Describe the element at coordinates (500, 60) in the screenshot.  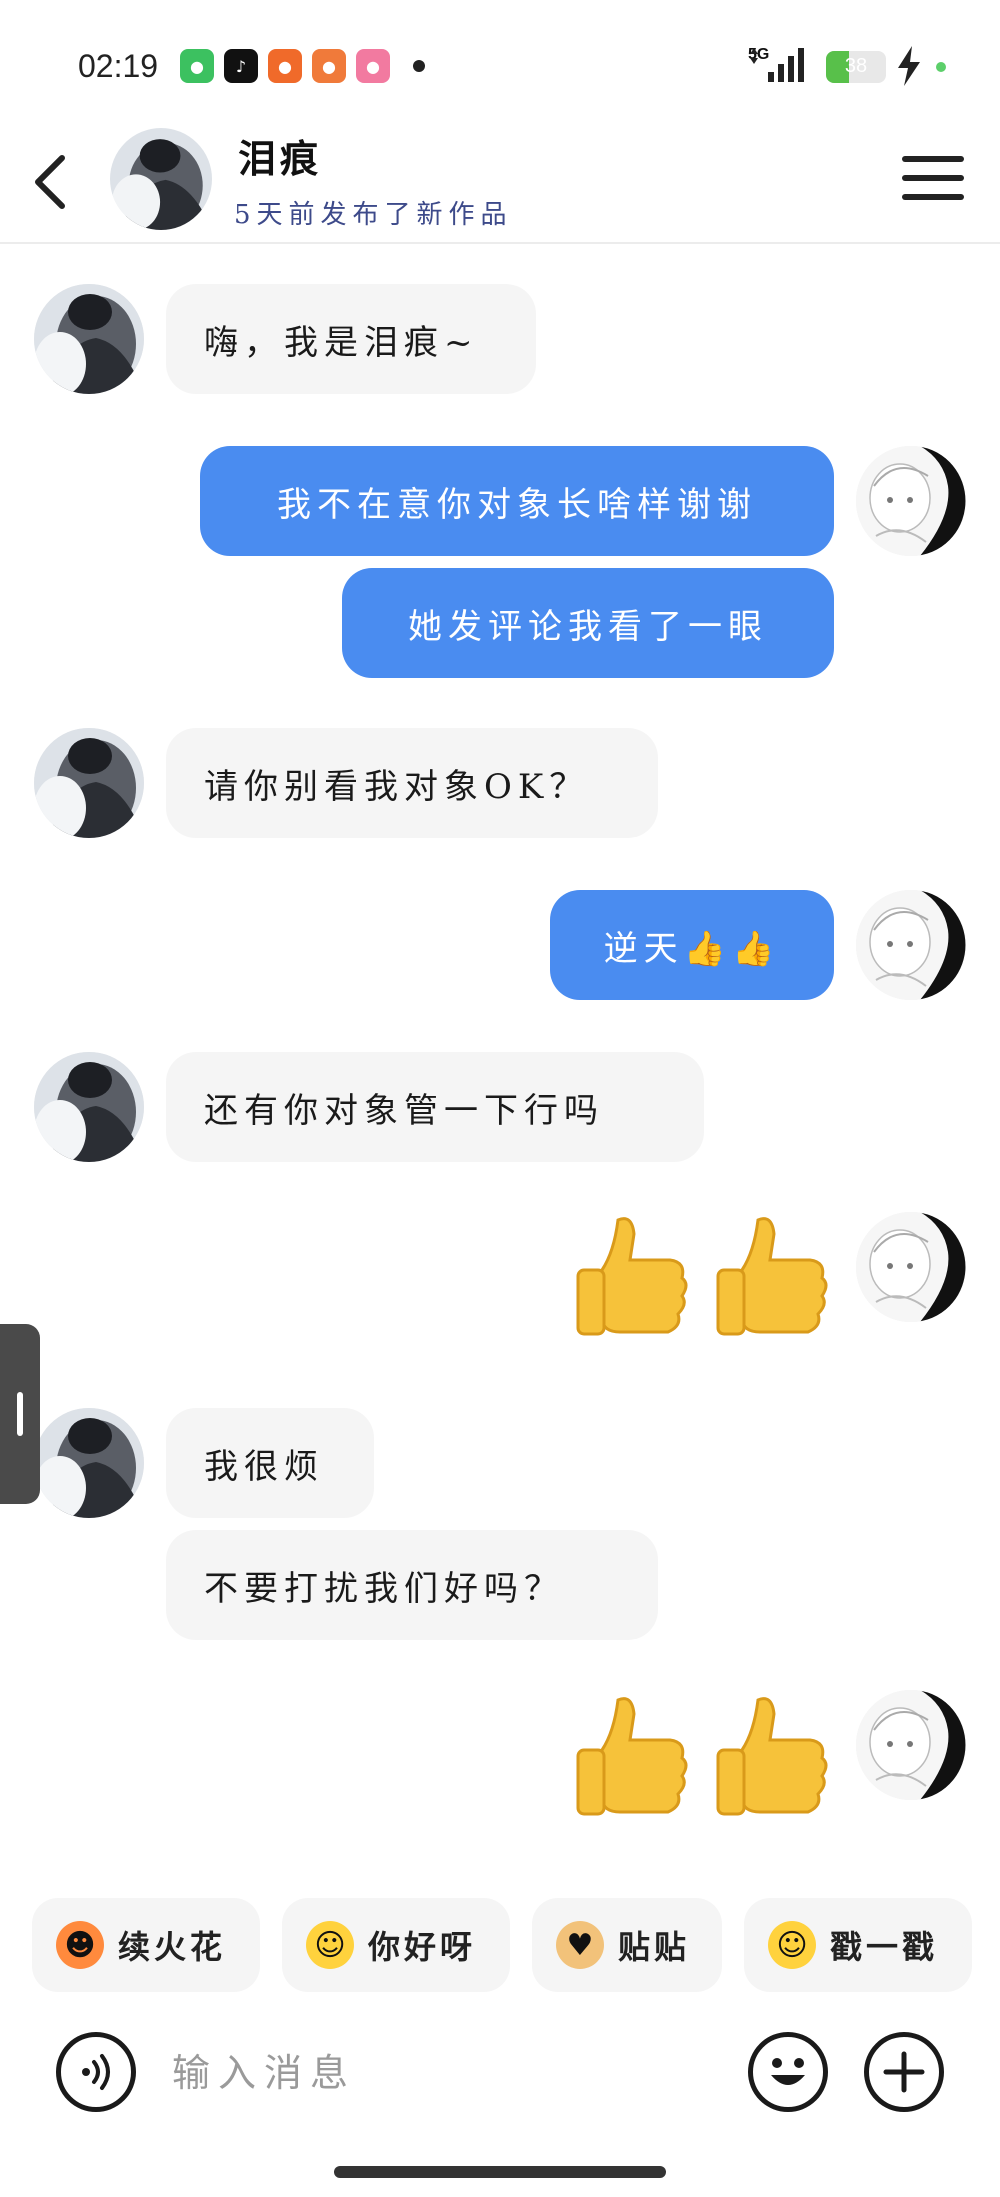
I see `status-bar: 02:19 ● ♪ ● ● ● 5G 38` at that location.